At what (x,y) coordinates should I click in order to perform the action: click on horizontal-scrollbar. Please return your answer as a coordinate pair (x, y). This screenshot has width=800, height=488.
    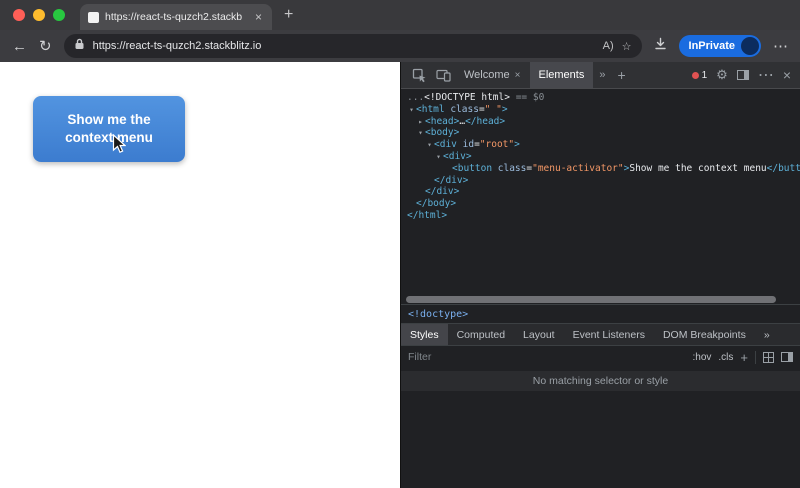
    Looking at the image, I should click on (600, 299).